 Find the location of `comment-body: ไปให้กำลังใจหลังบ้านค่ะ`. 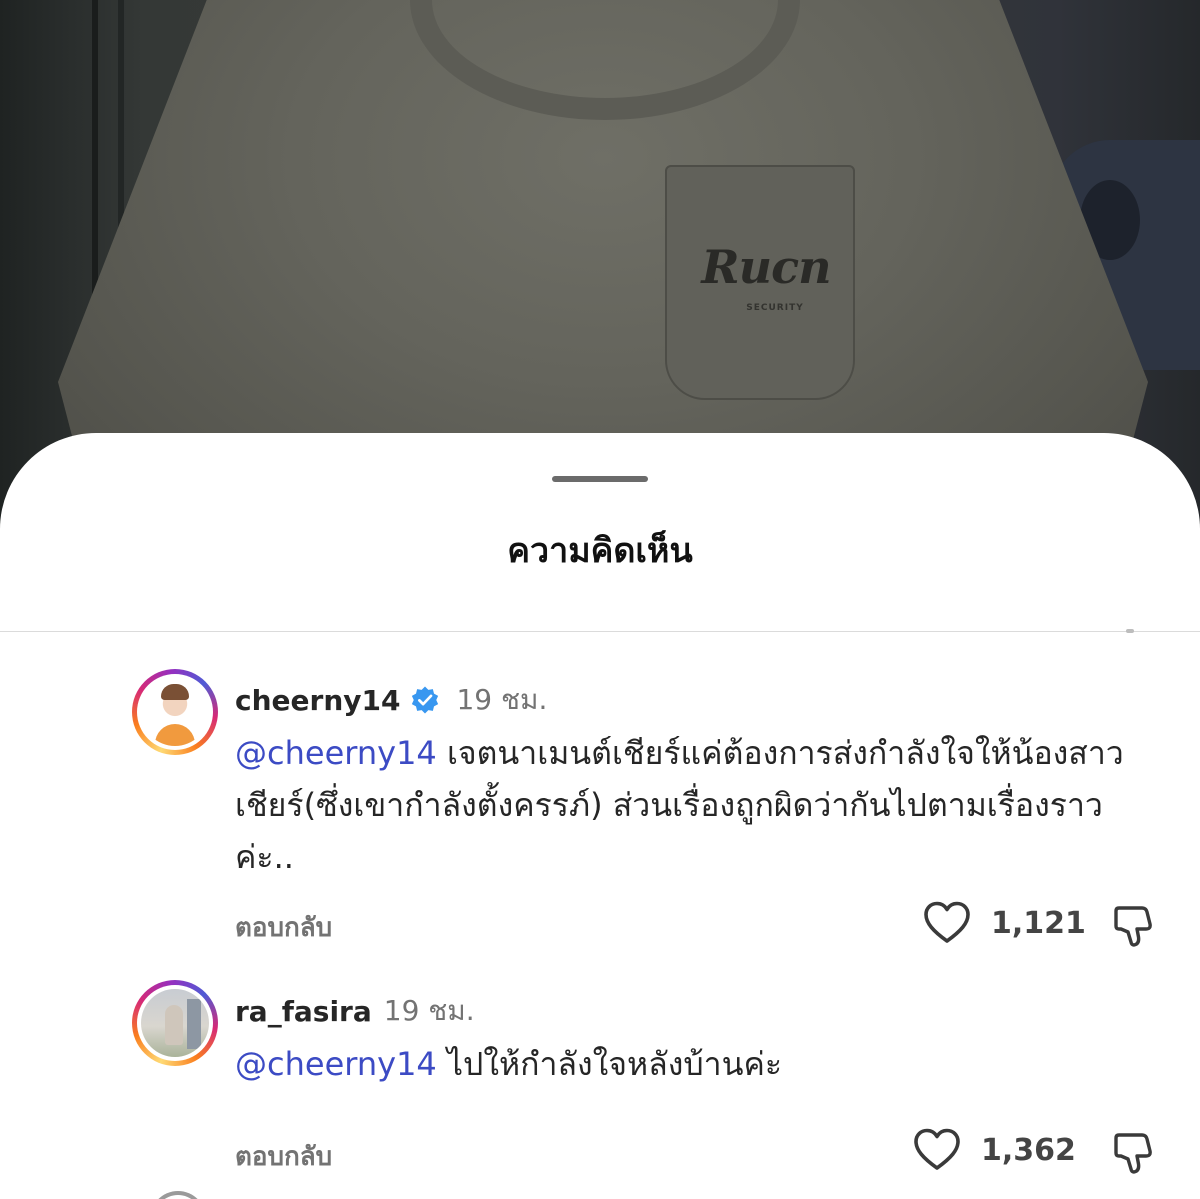

comment-body: ไปให้กำลังใจหลังบ้านค่ะ is located at coordinates (609, 1064).